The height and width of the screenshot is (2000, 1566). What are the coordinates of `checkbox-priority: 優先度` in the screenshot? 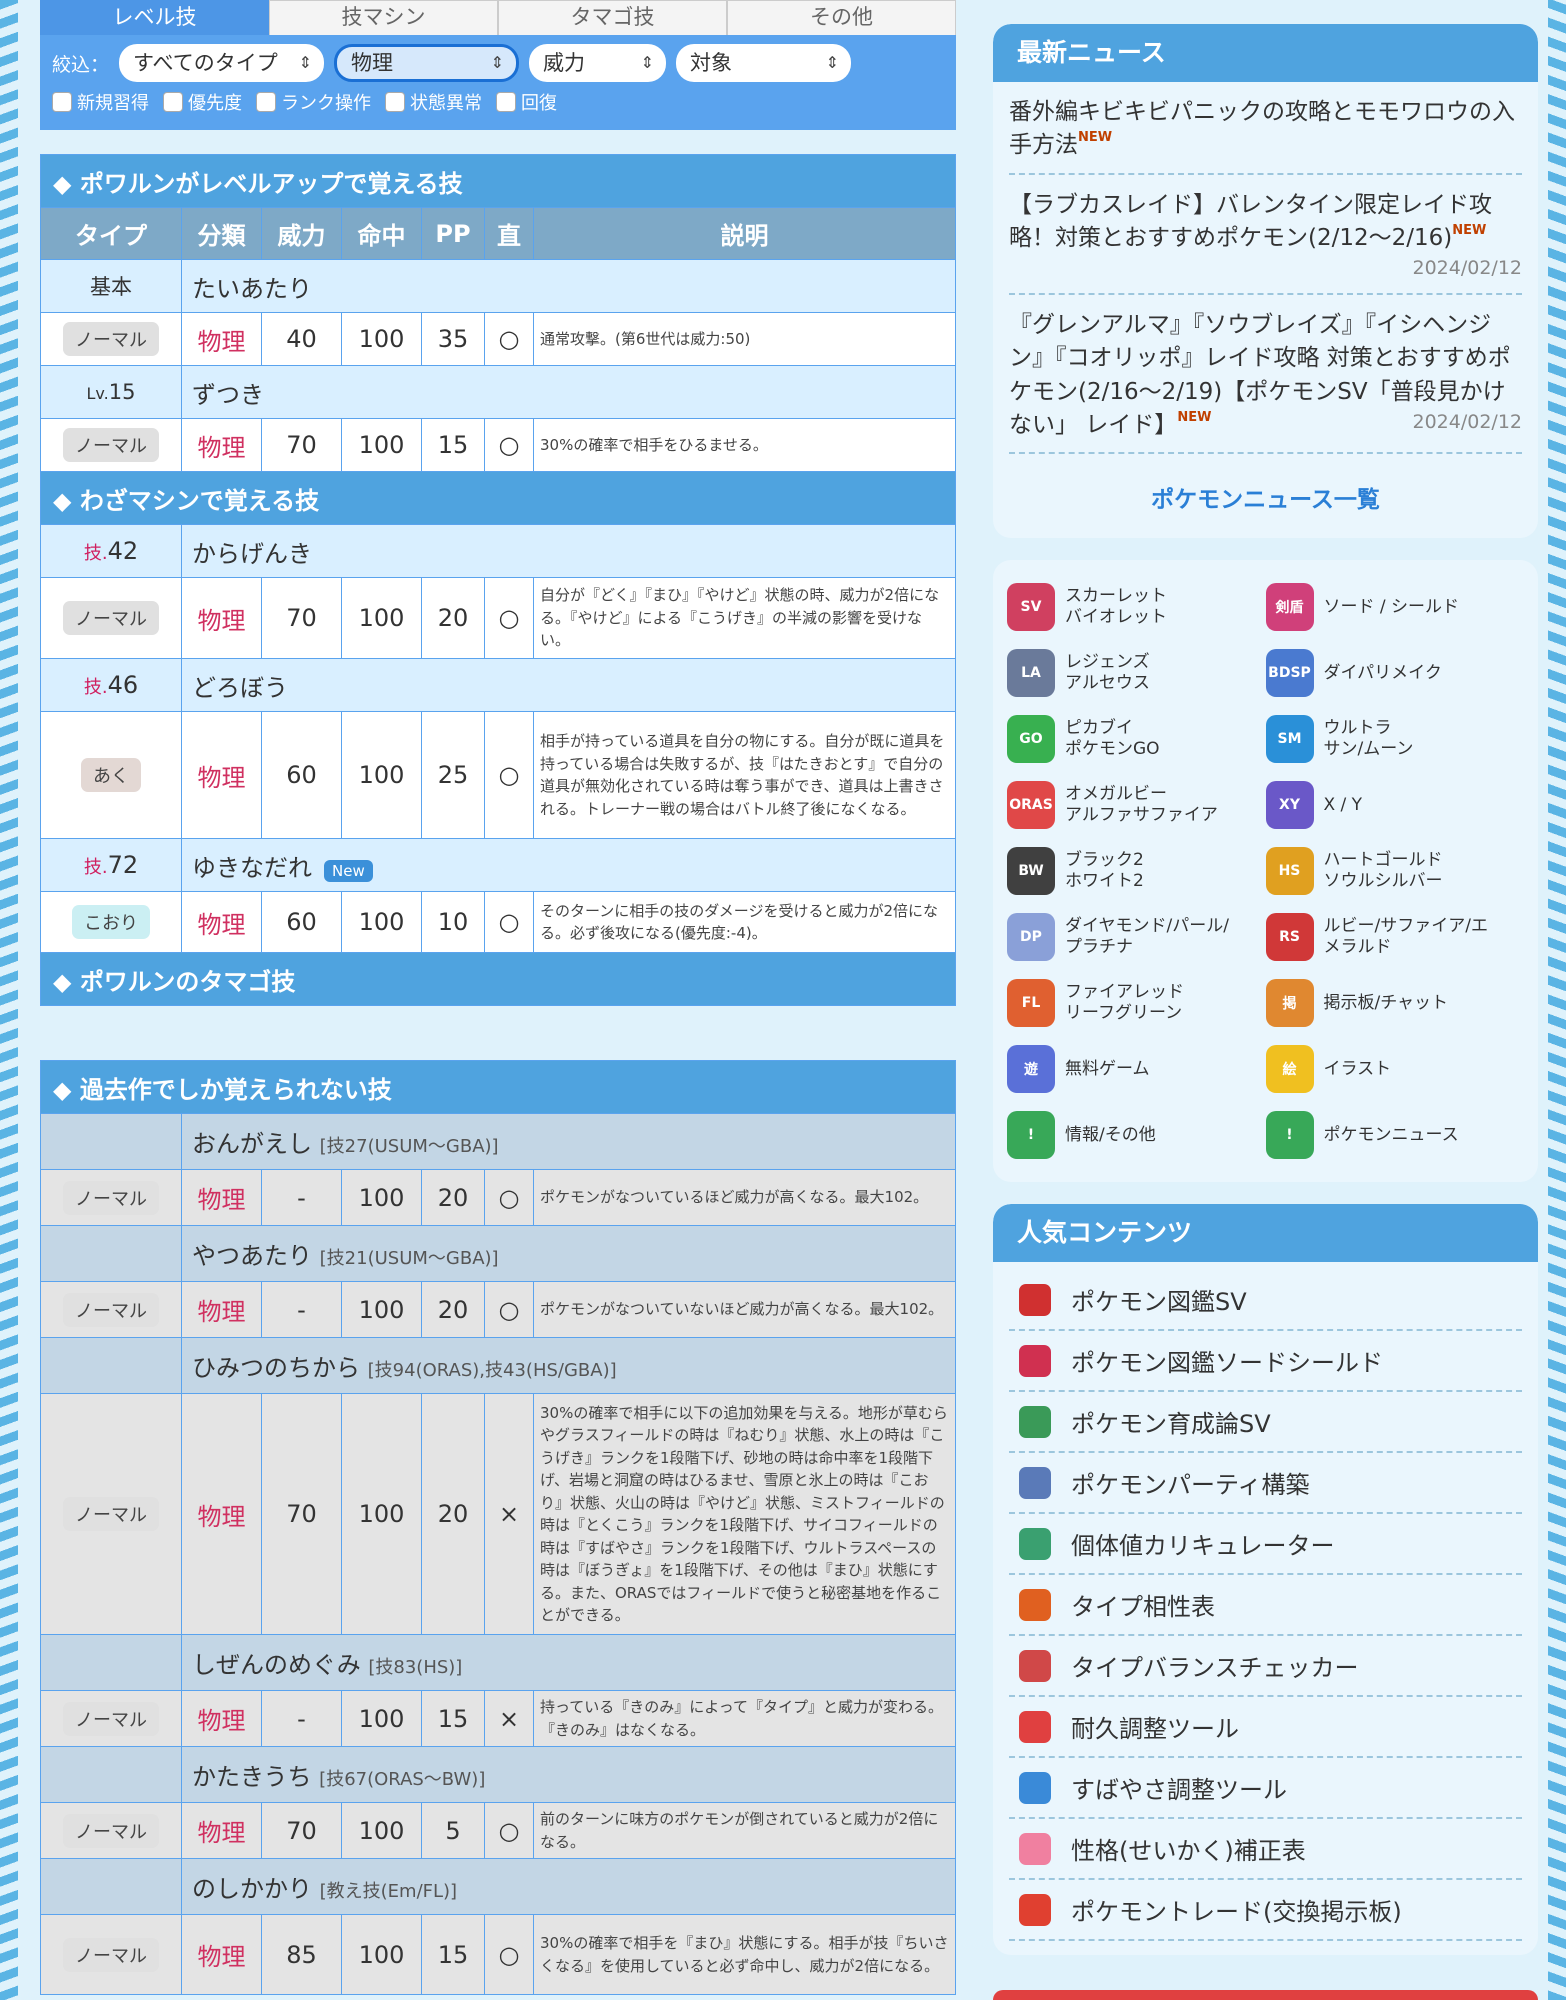 It's located at (202, 102).